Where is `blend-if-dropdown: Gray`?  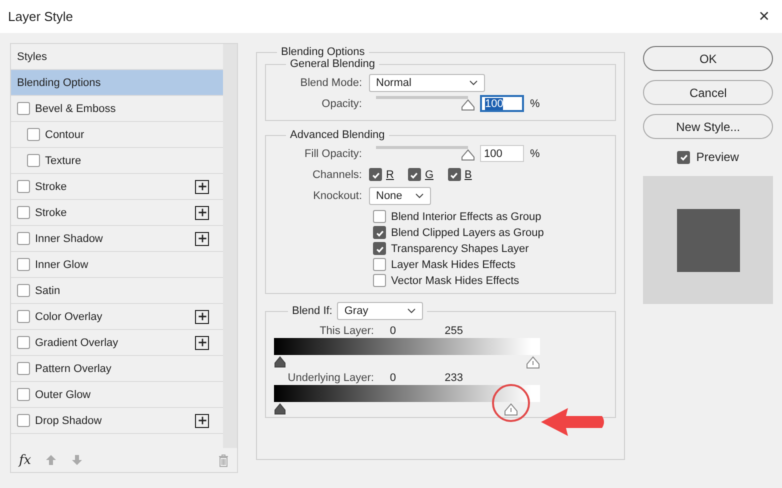
blend-if-dropdown: Gray is located at coordinates (380, 311).